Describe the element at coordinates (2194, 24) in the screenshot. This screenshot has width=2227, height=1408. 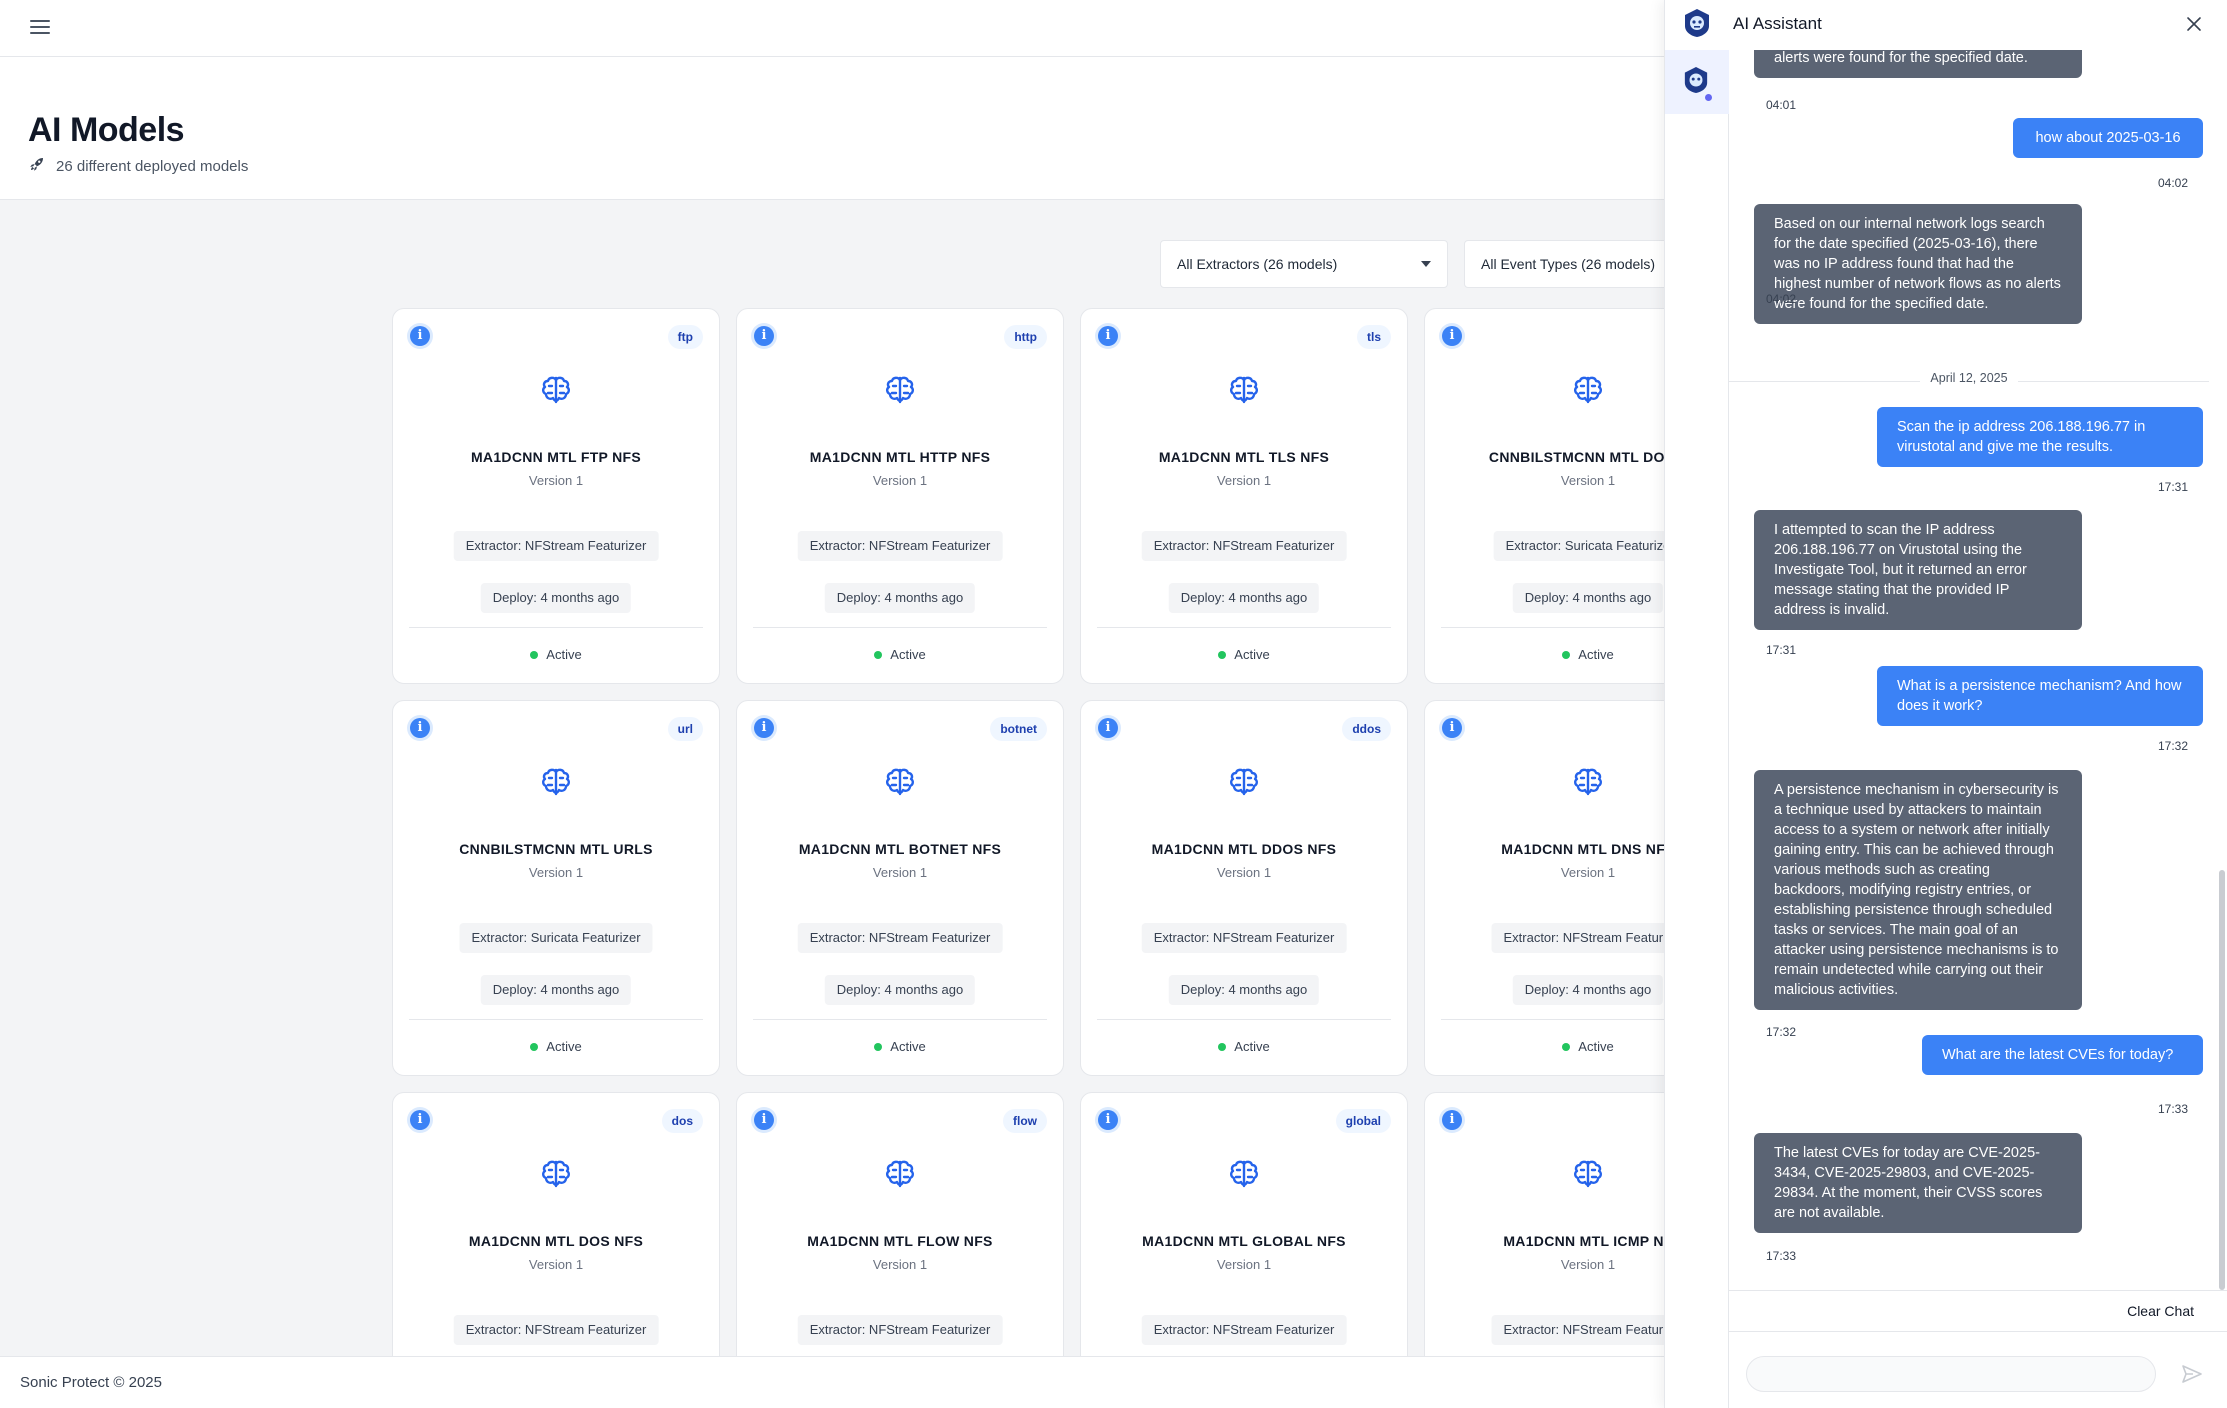
I see `close-icon` at that location.